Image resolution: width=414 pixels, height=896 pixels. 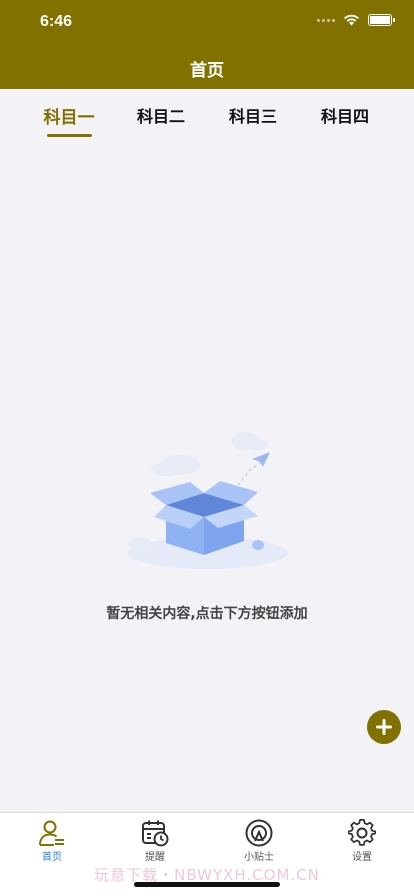 What do you see at coordinates (161, 115) in the screenshot?
I see `tab-subject-2: 科目二` at bounding box center [161, 115].